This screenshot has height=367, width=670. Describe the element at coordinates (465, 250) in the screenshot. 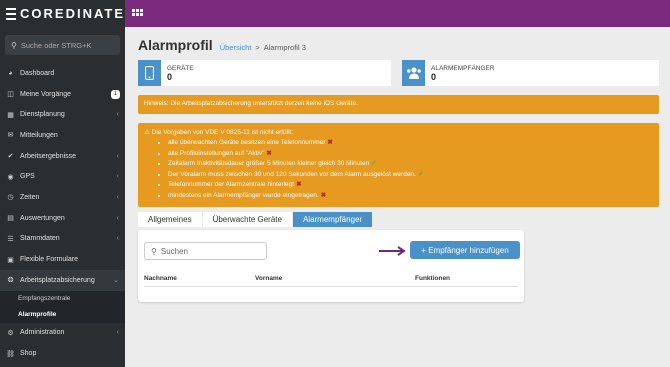

I see `add-recipient-button: + Empfänger hinzufügen` at that location.